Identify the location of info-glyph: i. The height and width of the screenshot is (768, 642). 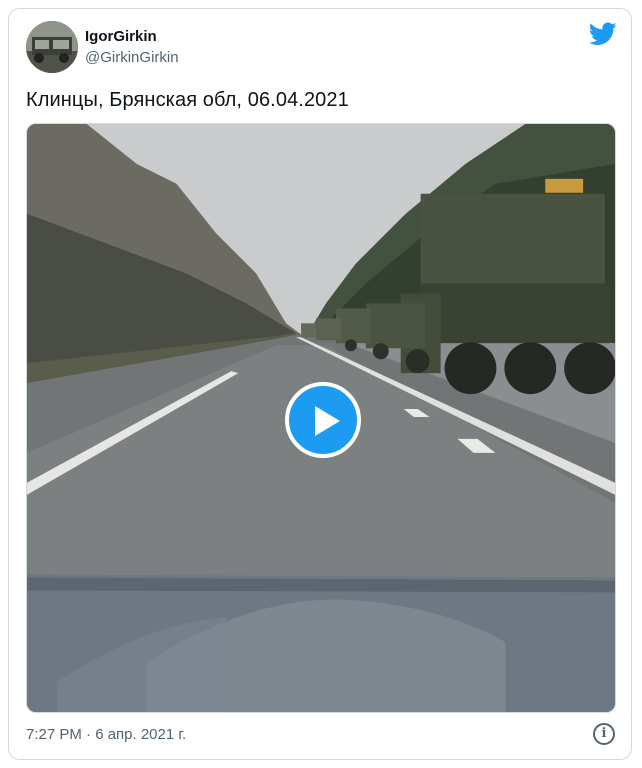
(604, 733).